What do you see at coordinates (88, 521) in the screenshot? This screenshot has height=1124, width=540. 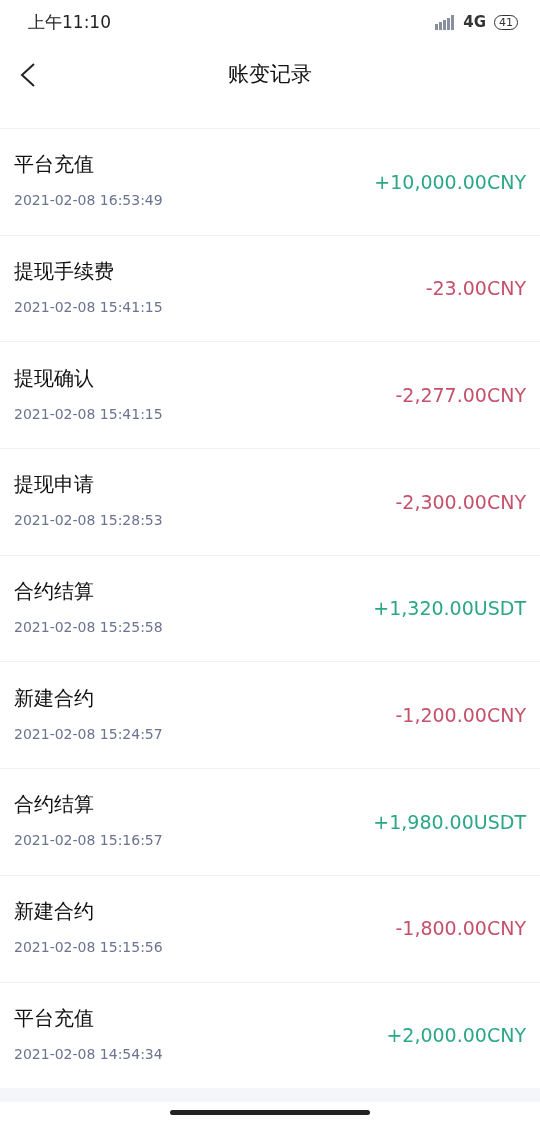 I see `record-time: 2021-02-08 15:28:53` at bounding box center [88, 521].